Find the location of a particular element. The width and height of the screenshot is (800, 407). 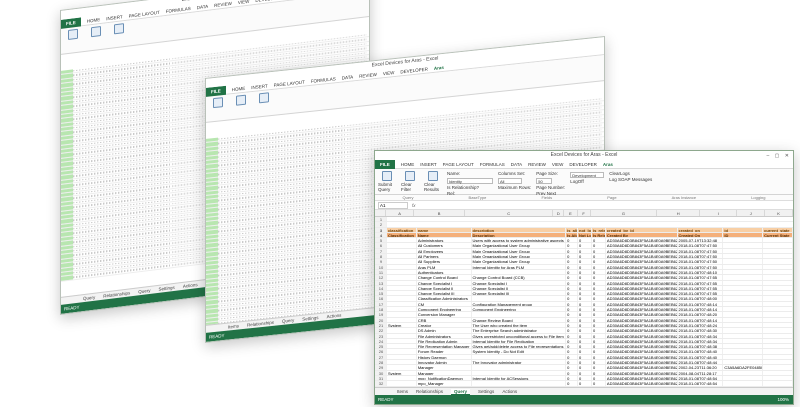

table-cell: Forum Reader is located at coordinates (444, 351).